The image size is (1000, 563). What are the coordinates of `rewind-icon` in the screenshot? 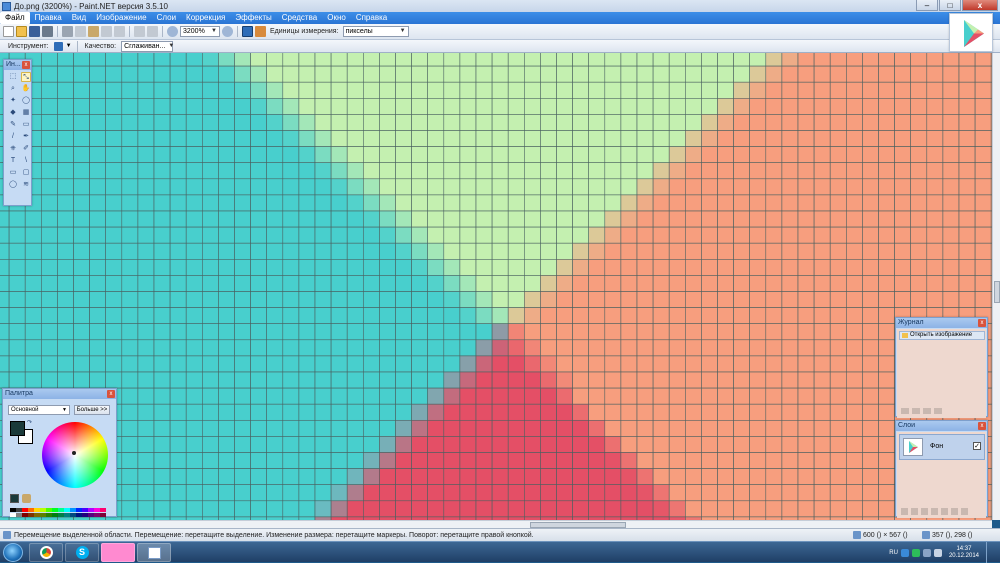 It's located at (905, 411).